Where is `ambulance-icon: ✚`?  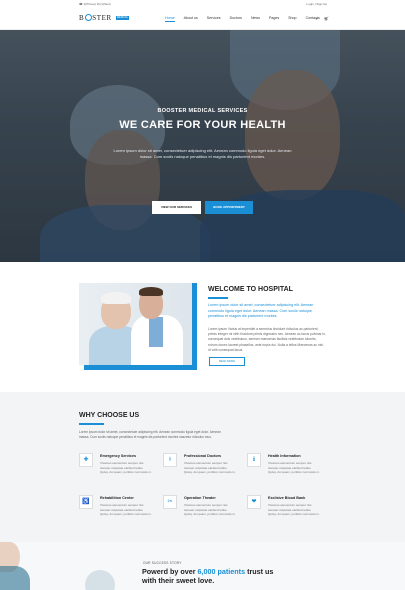
ambulance-icon: ✚ is located at coordinates (86, 460).